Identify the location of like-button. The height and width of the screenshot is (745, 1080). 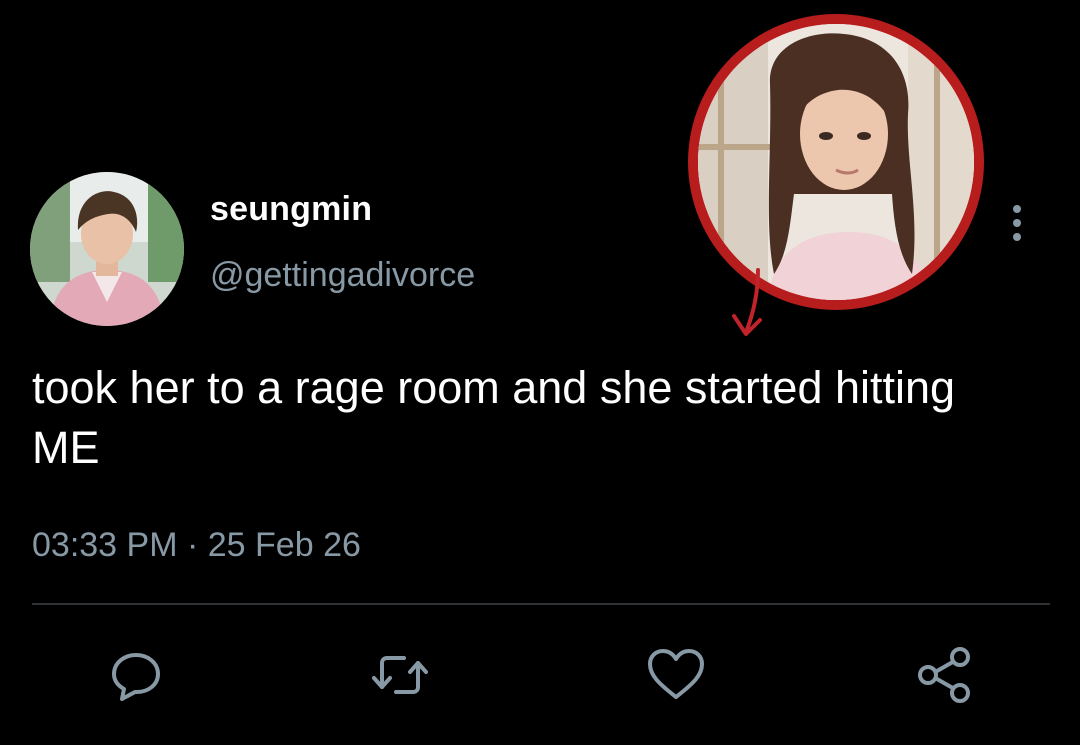
(676, 675).